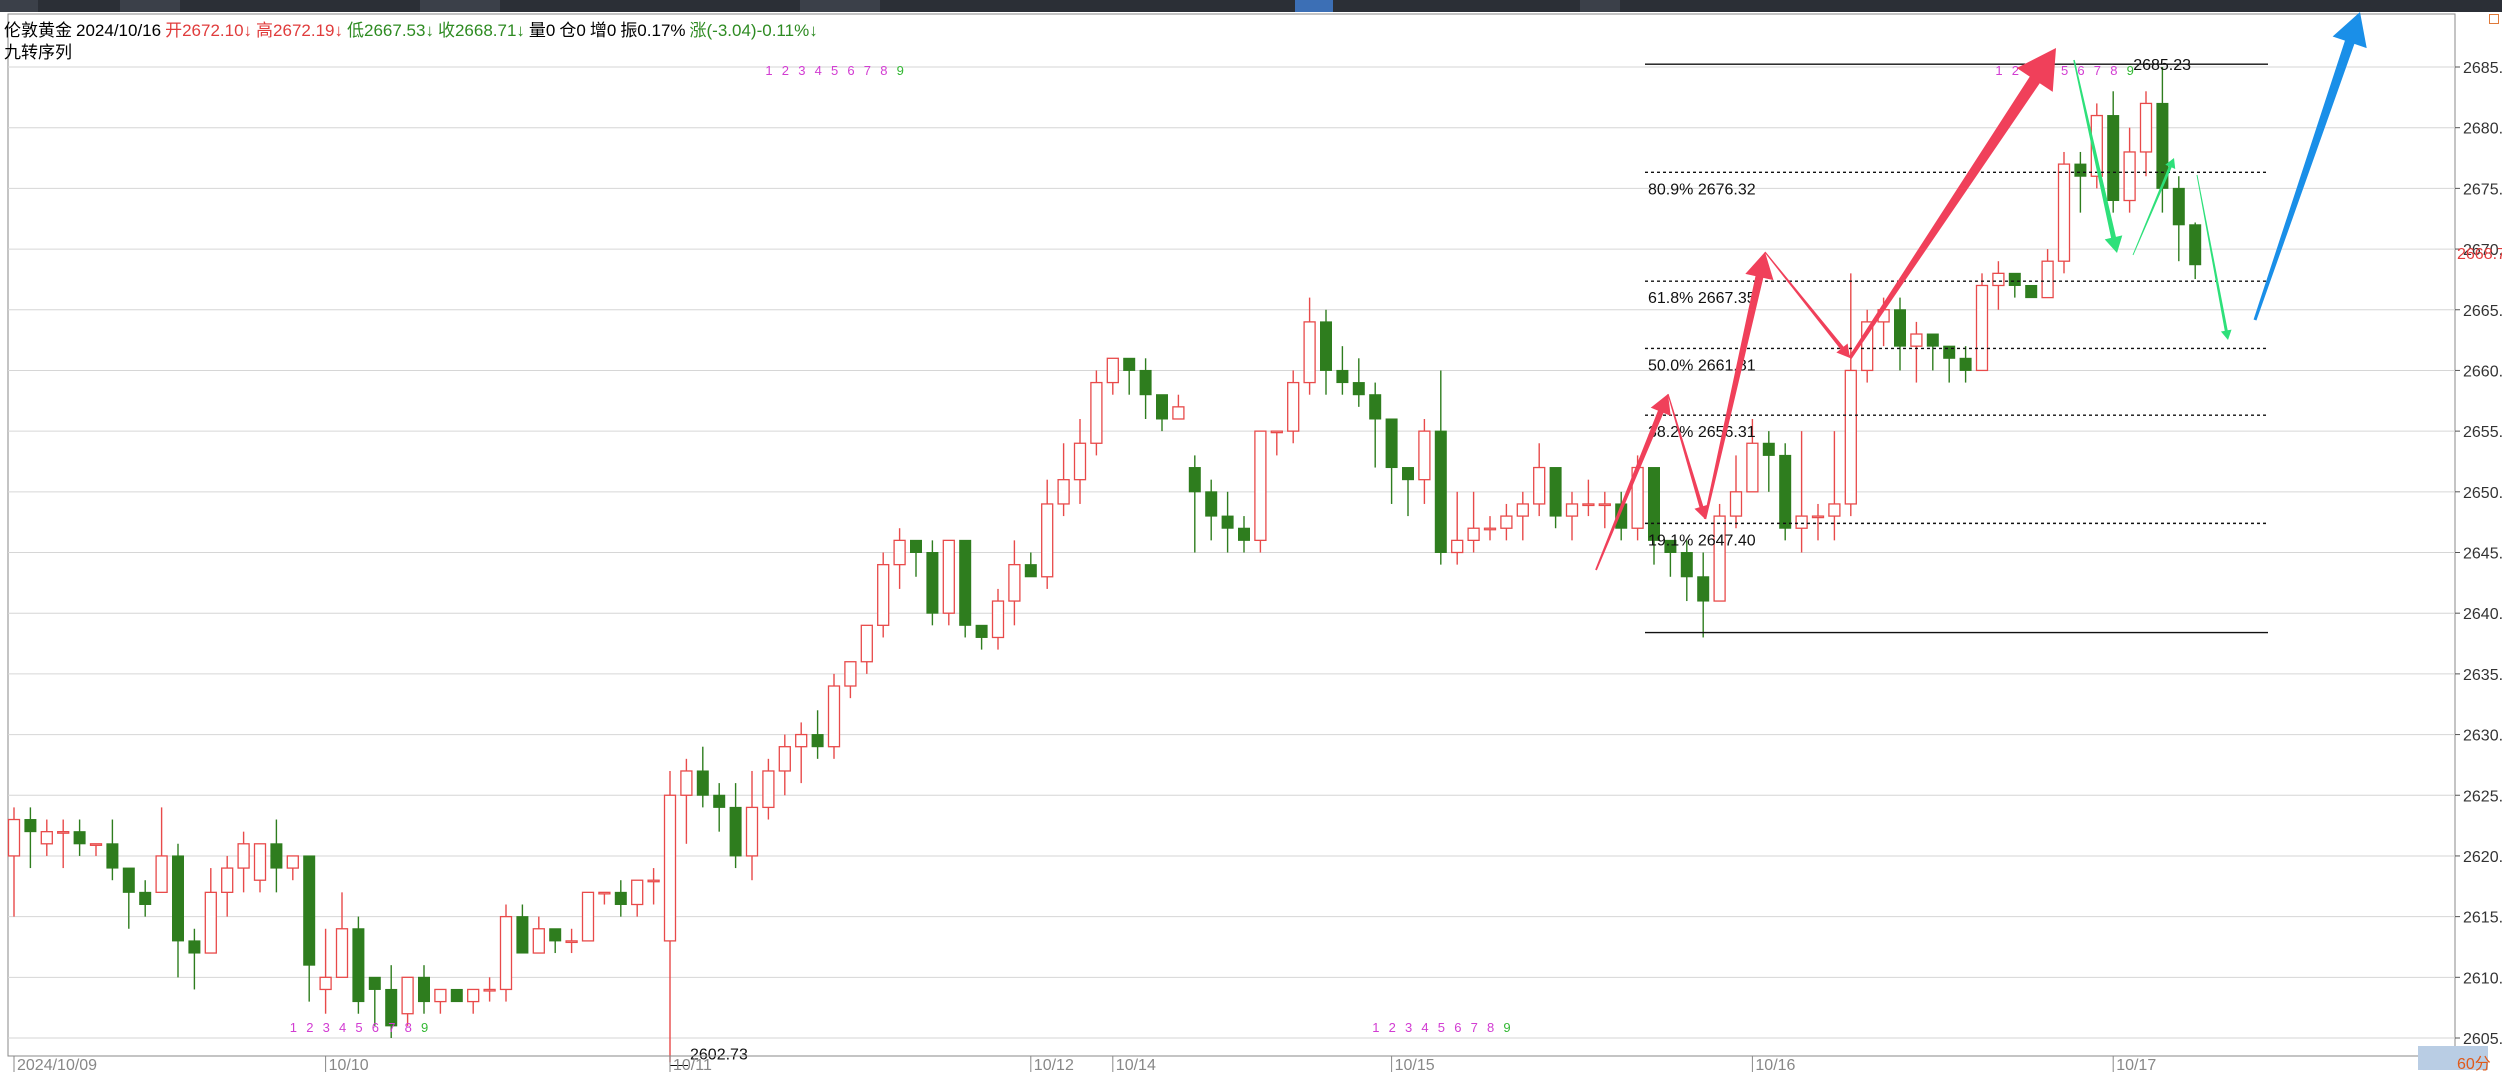 The width and height of the screenshot is (2502, 1074). I want to click on x-tick-label: 2024/10/09, so click(57, 1064).